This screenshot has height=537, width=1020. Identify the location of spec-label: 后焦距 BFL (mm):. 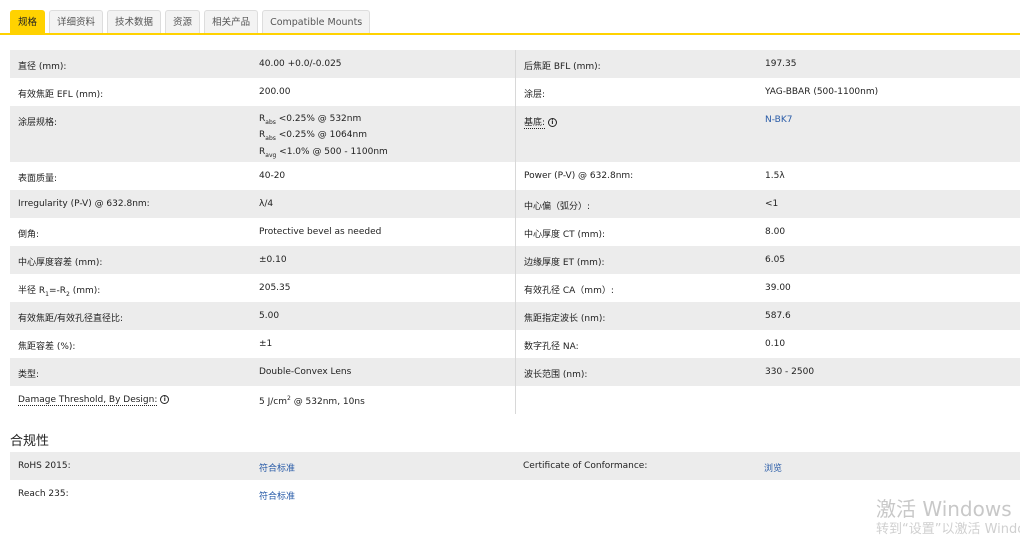
(562, 67).